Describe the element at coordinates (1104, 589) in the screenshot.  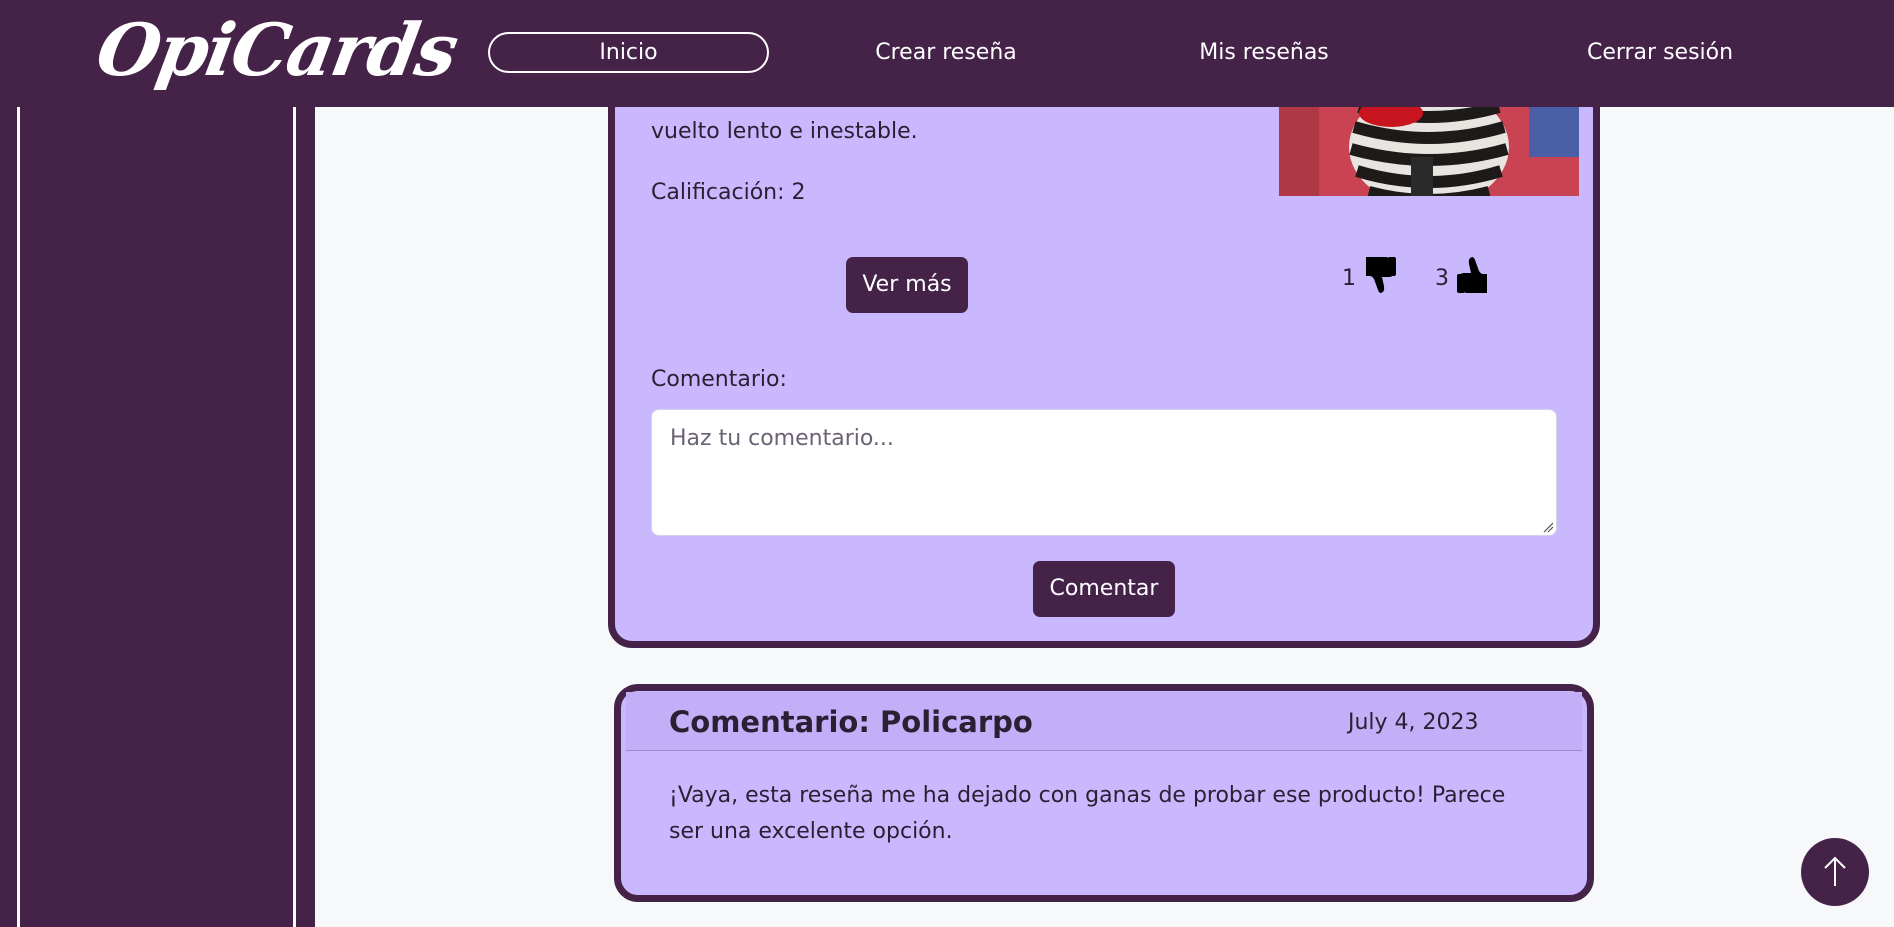
I see `comentar-button: Comentar` at that location.